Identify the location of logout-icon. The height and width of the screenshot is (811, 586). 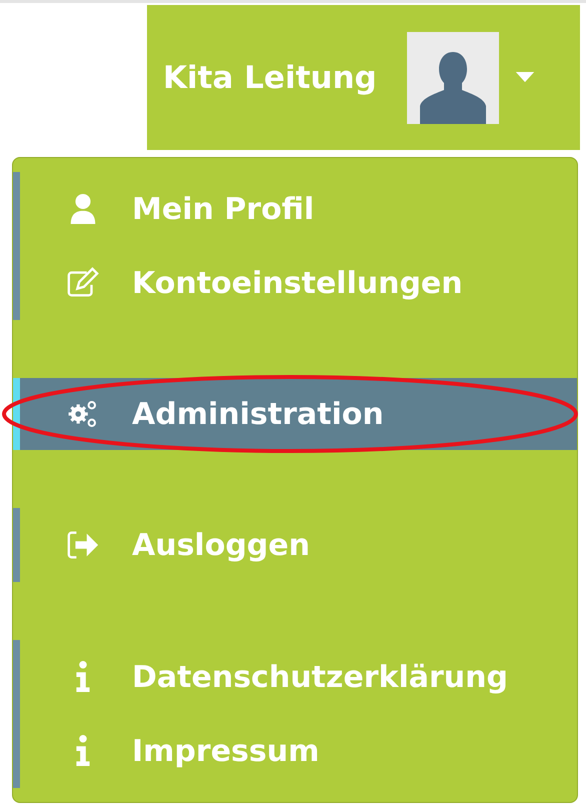
(83, 545).